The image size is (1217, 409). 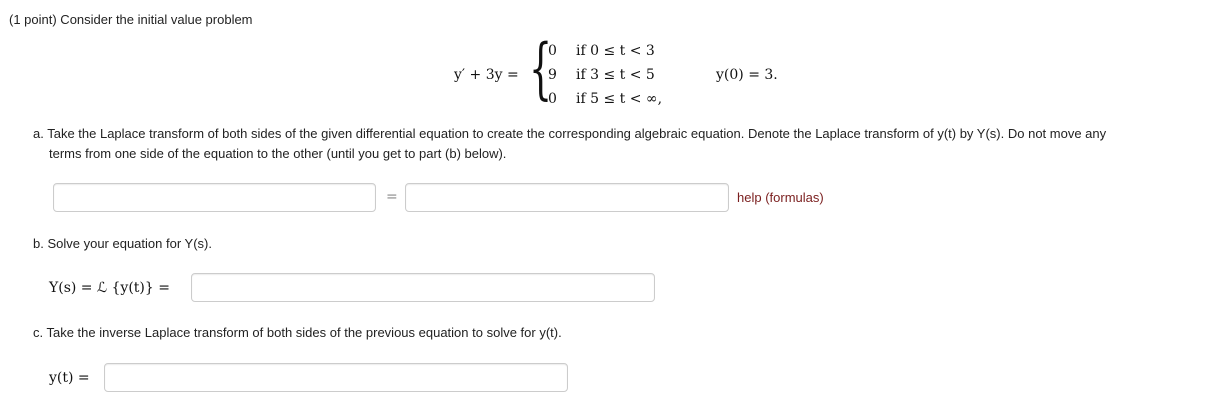 What do you see at coordinates (423, 287) in the screenshot?
I see `ys-input` at bounding box center [423, 287].